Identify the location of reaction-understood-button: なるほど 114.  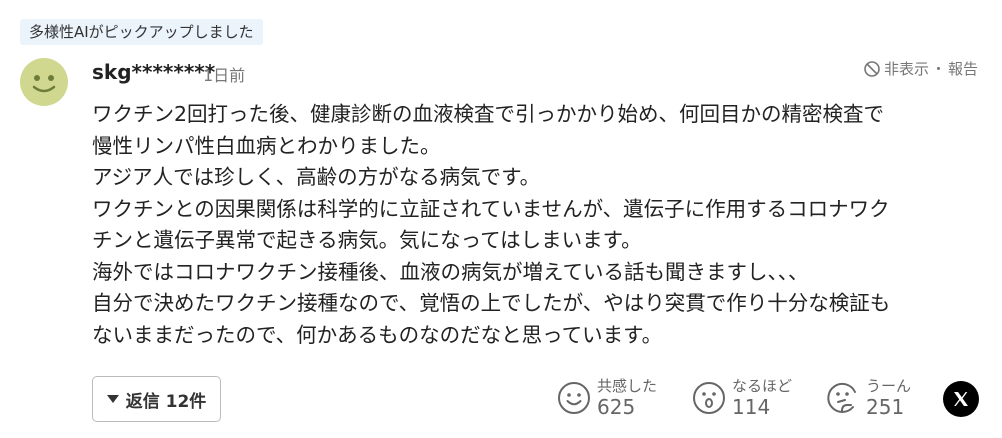
(742, 398).